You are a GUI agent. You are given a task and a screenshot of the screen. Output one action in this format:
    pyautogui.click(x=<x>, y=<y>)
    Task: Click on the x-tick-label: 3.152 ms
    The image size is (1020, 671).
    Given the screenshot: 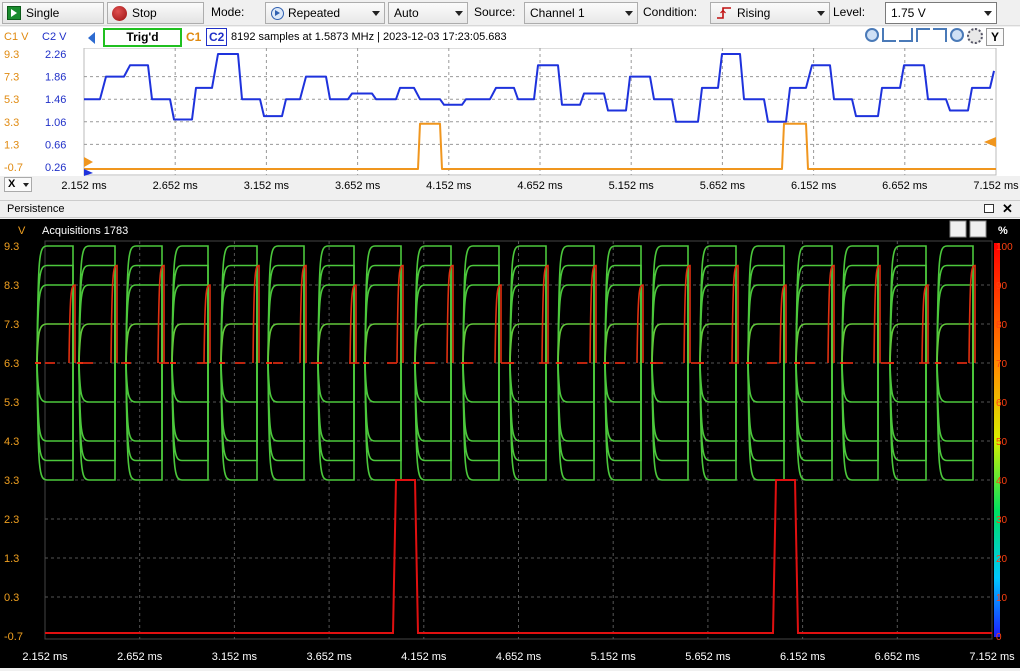 What is the action you would take?
    pyautogui.click(x=267, y=186)
    